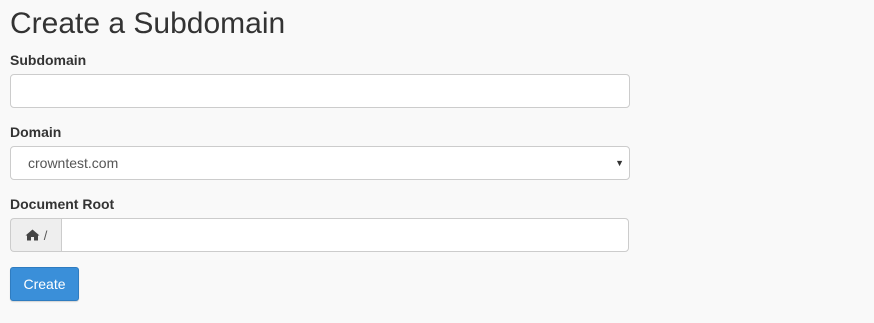 This screenshot has width=874, height=323. I want to click on document-root-prefix: /, so click(35, 235).